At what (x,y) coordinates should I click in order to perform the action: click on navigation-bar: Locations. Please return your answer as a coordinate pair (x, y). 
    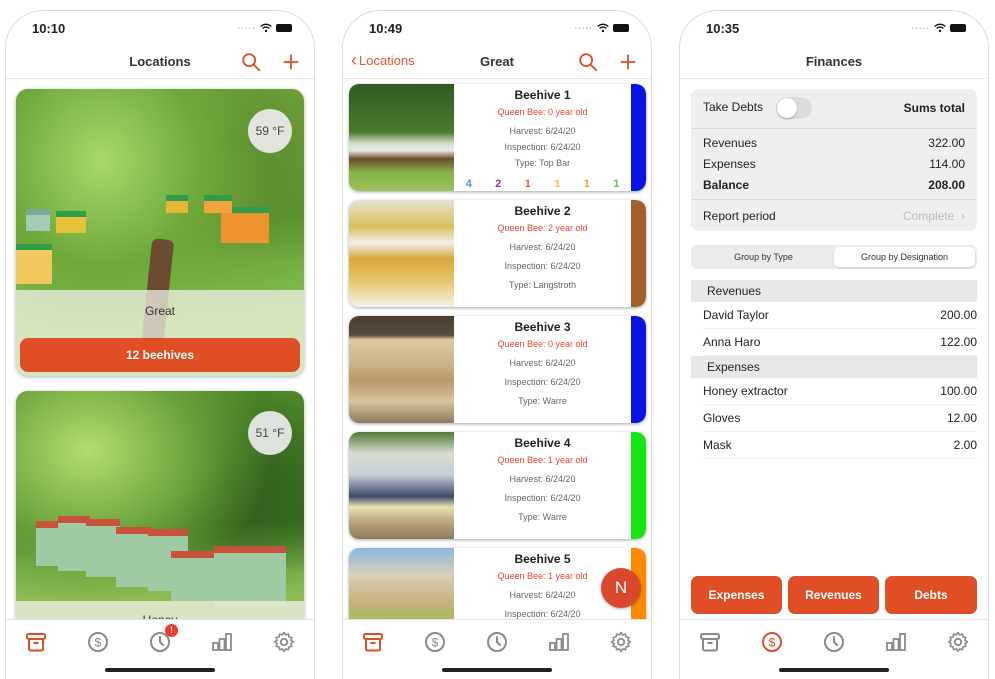
    Looking at the image, I should click on (160, 63).